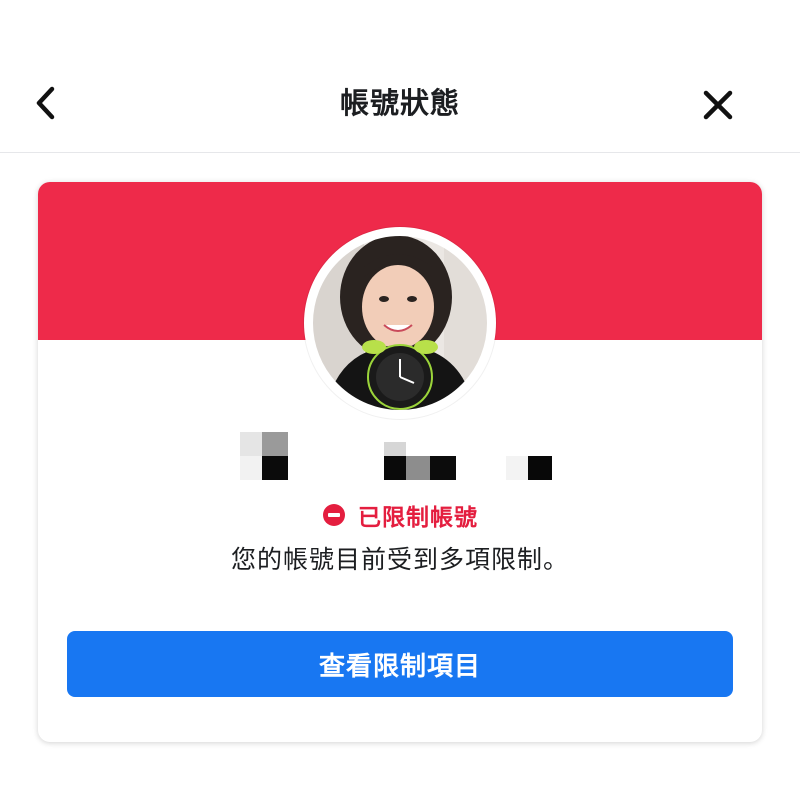  I want to click on page-title: 帳號狀態, so click(399, 103).